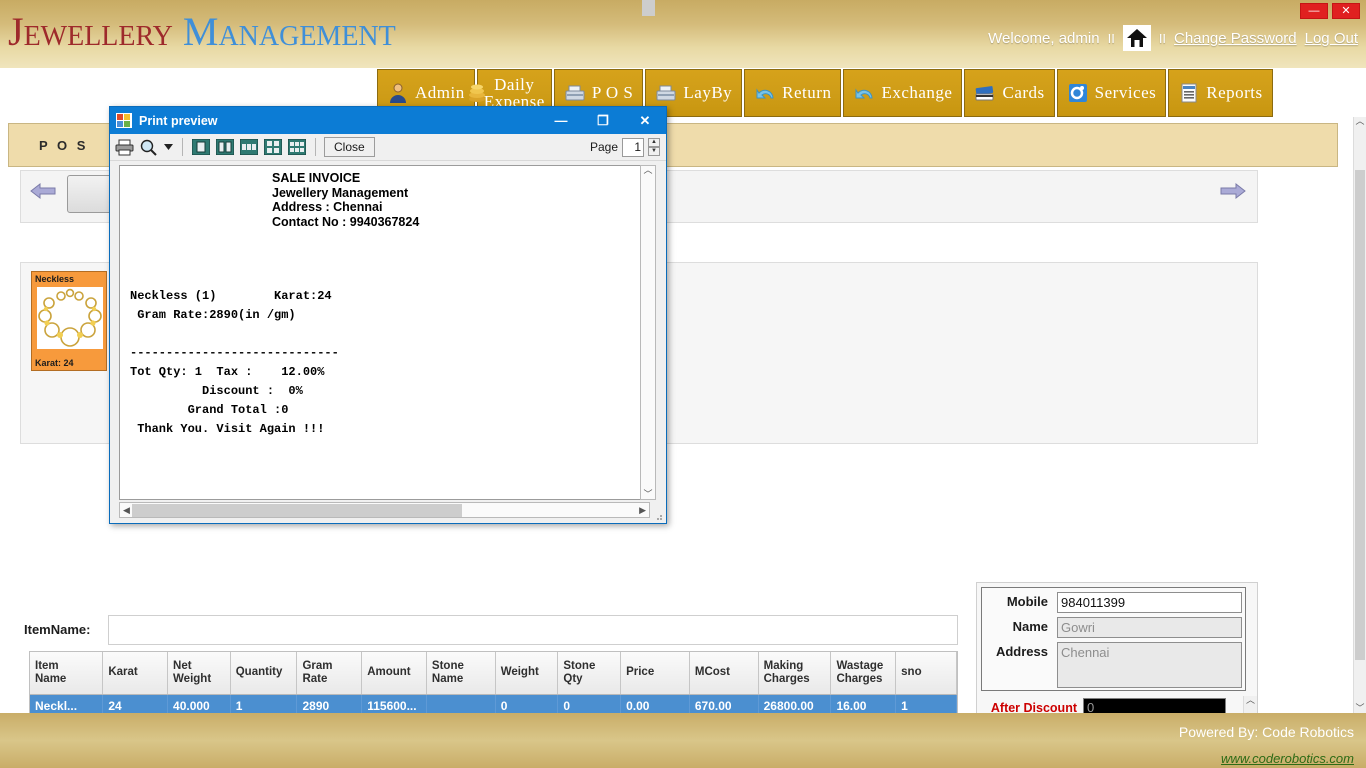  Describe the element at coordinates (1287, 758) in the screenshot. I see `company-website-link: www.coderobotics.com` at that location.